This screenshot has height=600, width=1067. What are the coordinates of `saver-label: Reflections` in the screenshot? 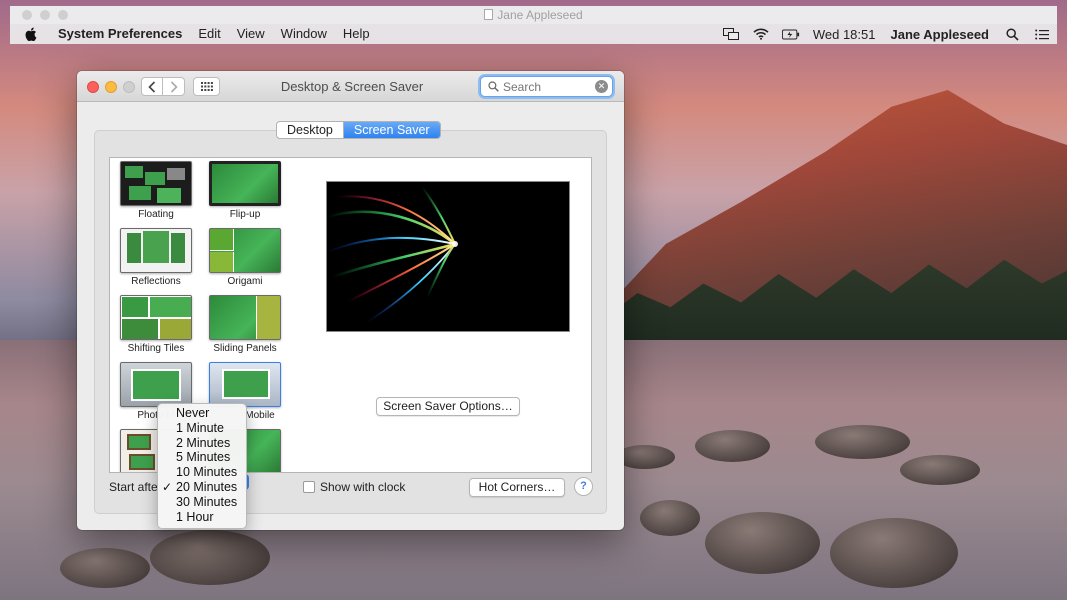 It's located at (156, 281).